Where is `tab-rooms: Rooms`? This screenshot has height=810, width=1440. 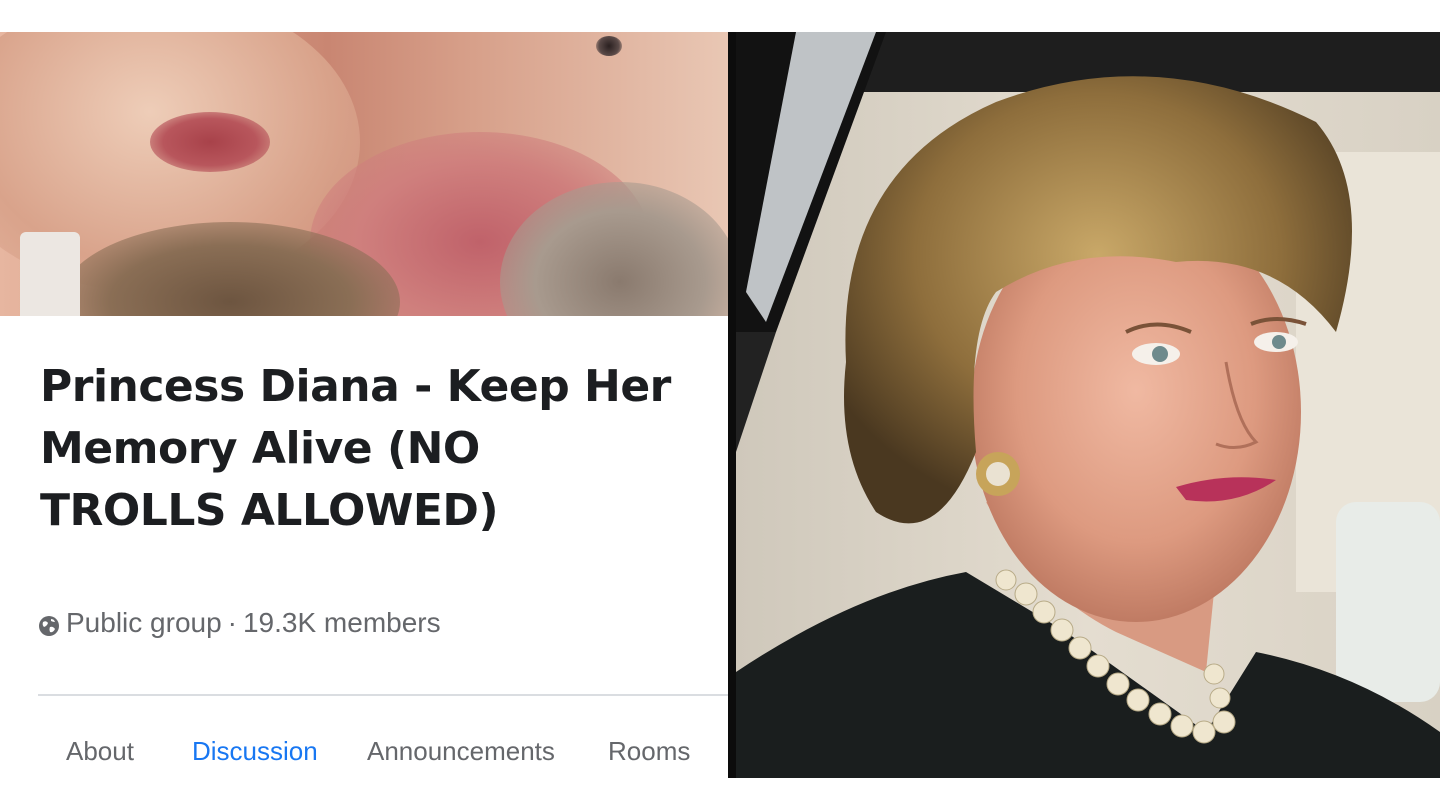
tab-rooms: Rooms is located at coordinates (649, 751).